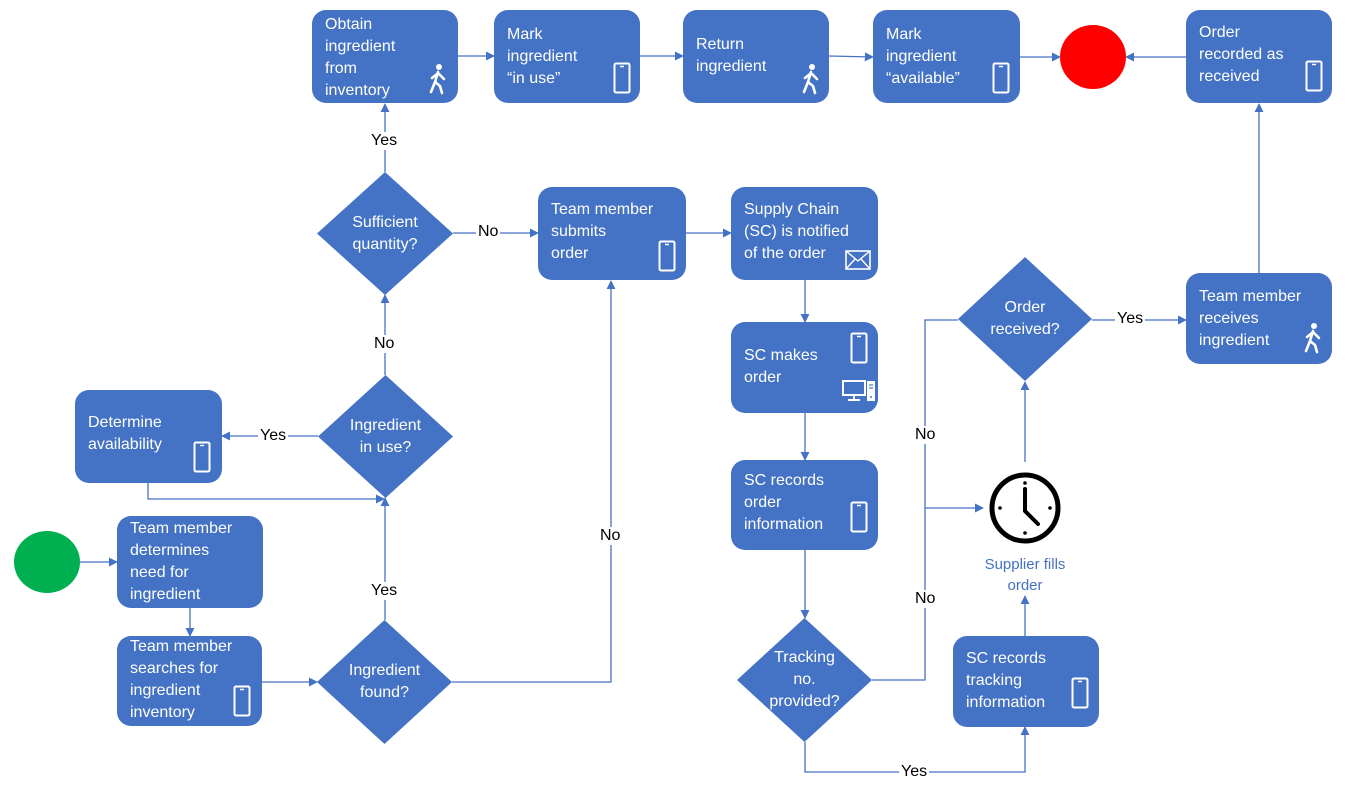 The width and height of the screenshot is (1352, 791). Describe the element at coordinates (925, 599) in the screenshot. I see `label-no-tracking: No` at that location.